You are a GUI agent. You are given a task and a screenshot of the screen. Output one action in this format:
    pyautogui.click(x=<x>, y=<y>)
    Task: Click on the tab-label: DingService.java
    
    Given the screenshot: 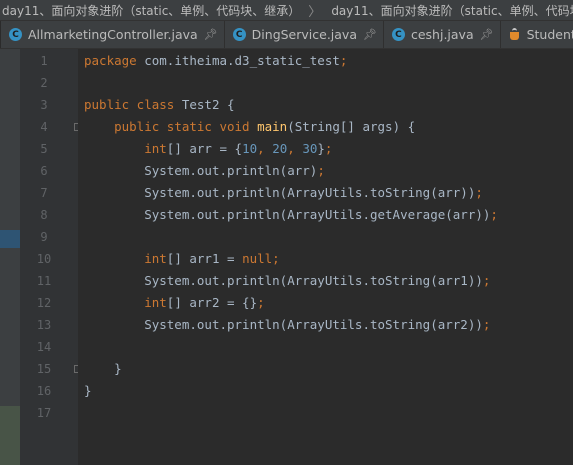 What is the action you would take?
    pyautogui.click(x=304, y=34)
    